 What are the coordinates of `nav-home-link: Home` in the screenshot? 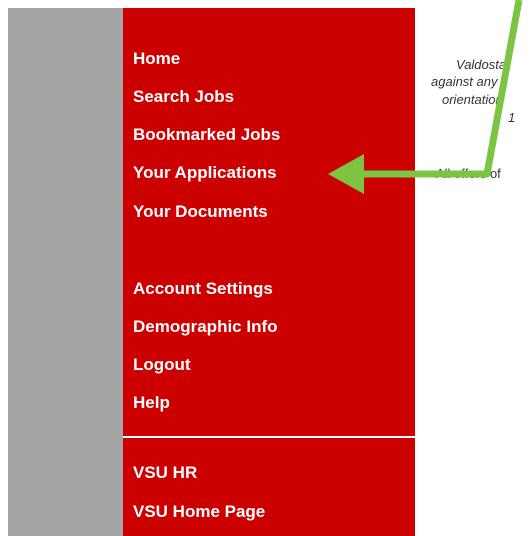 It's located at (156, 59).